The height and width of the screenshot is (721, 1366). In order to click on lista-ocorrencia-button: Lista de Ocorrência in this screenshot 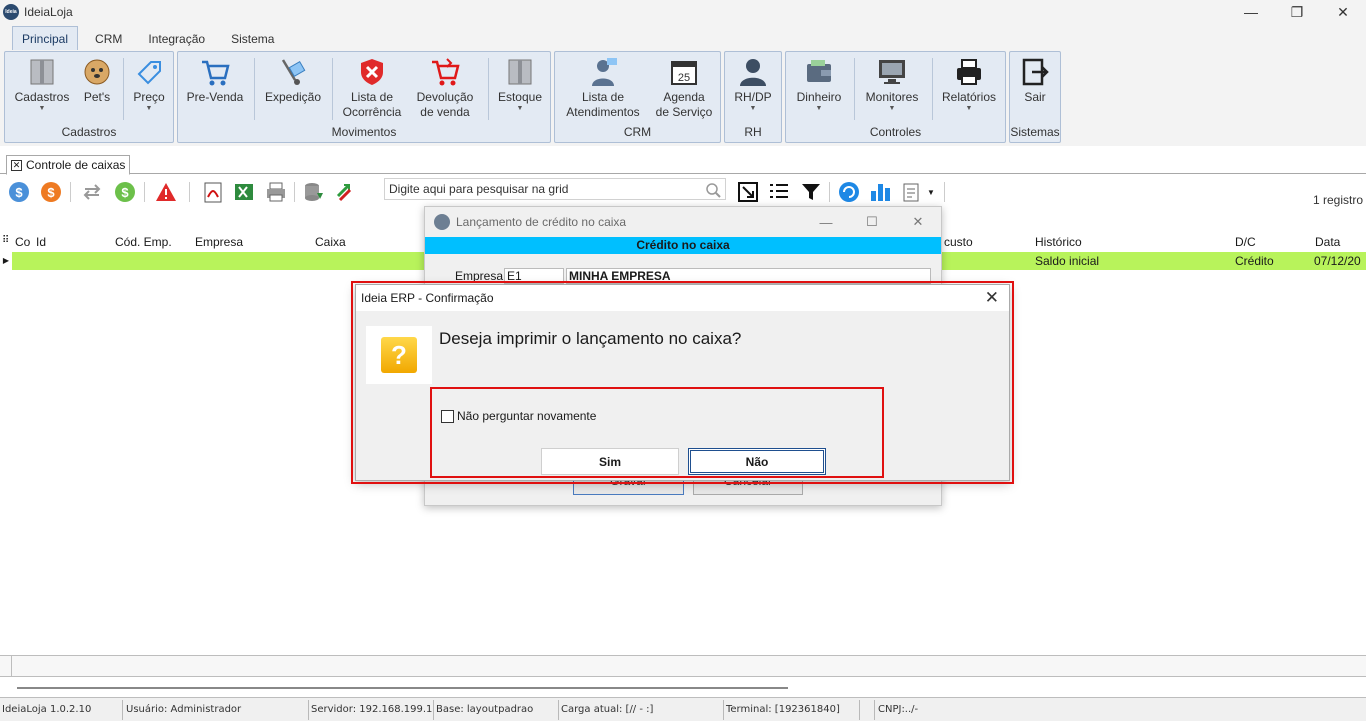, I will do `click(372, 91)`.